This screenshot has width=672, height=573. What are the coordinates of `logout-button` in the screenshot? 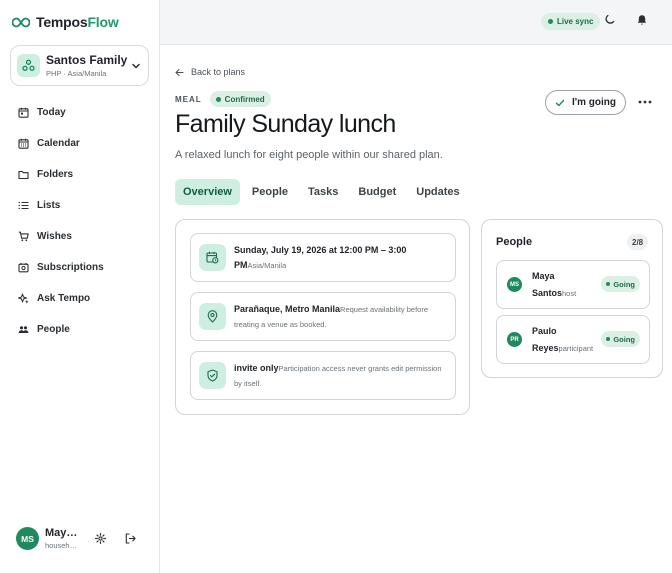 It's located at (130, 539).